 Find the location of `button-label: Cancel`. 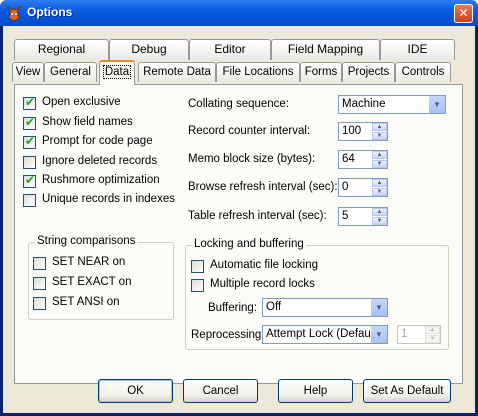

button-label: Cancel is located at coordinates (220, 391).